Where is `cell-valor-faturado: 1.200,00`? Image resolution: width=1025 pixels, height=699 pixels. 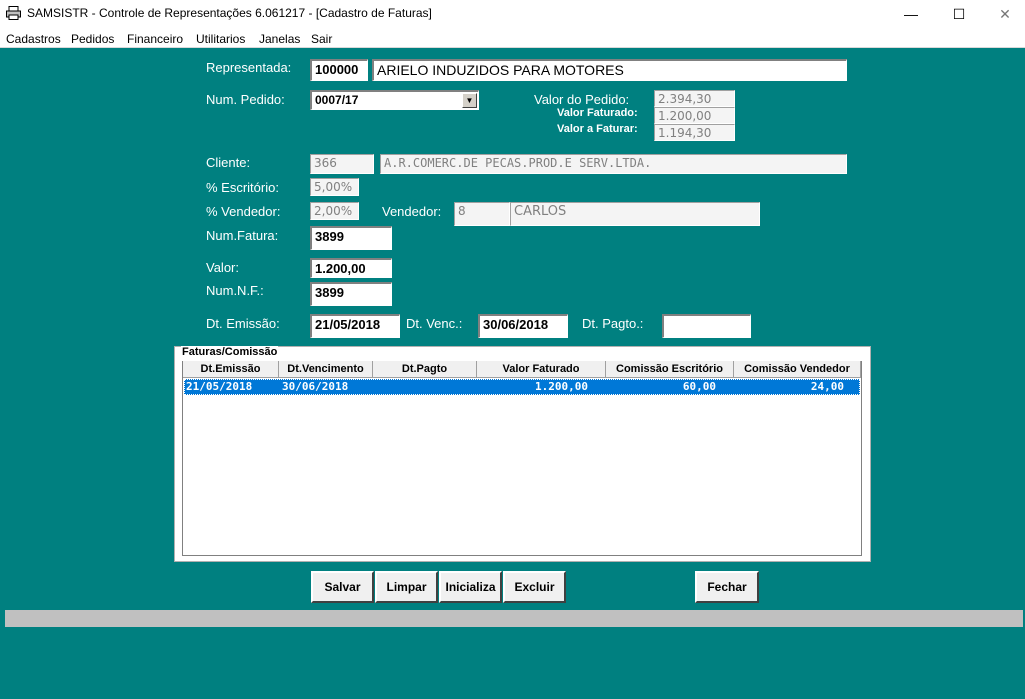 cell-valor-faturado: 1.200,00 is located at coordinates (561, 386).